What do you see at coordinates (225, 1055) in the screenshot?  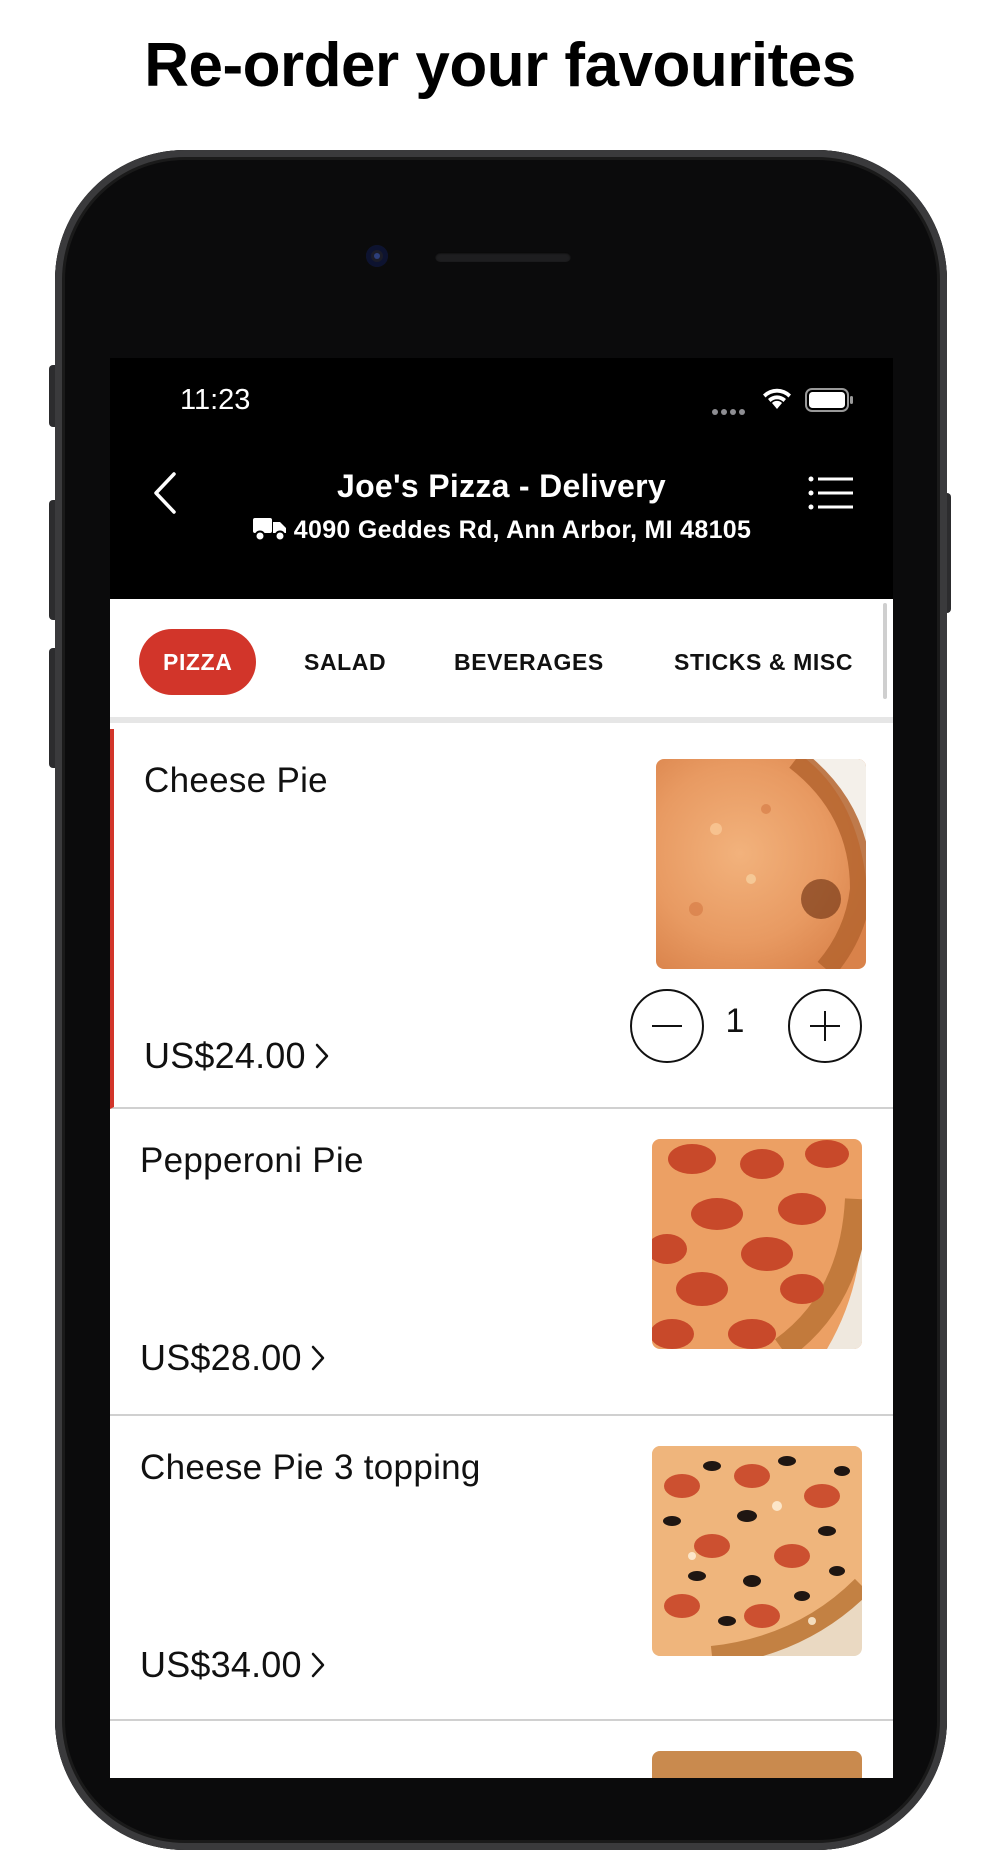 I see `price-text: US$24.00` at bounding box center [225, 1055].